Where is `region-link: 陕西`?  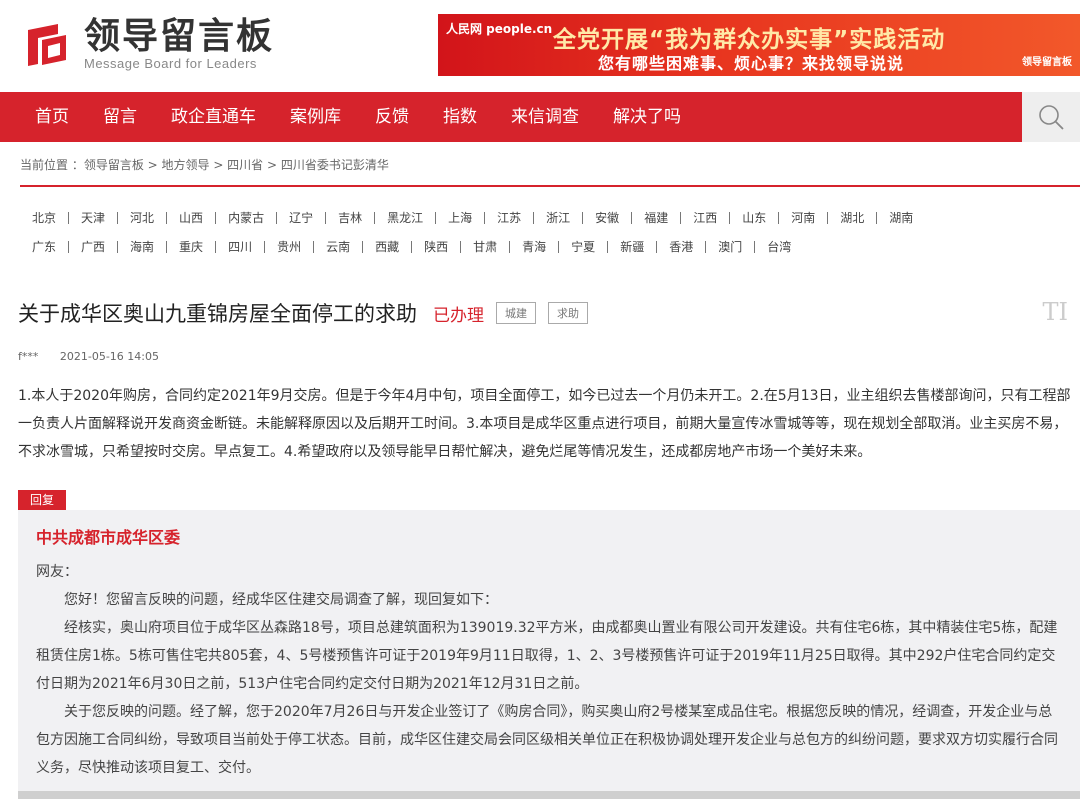
region-link: 陕西 is located at coordinates (435, 247).